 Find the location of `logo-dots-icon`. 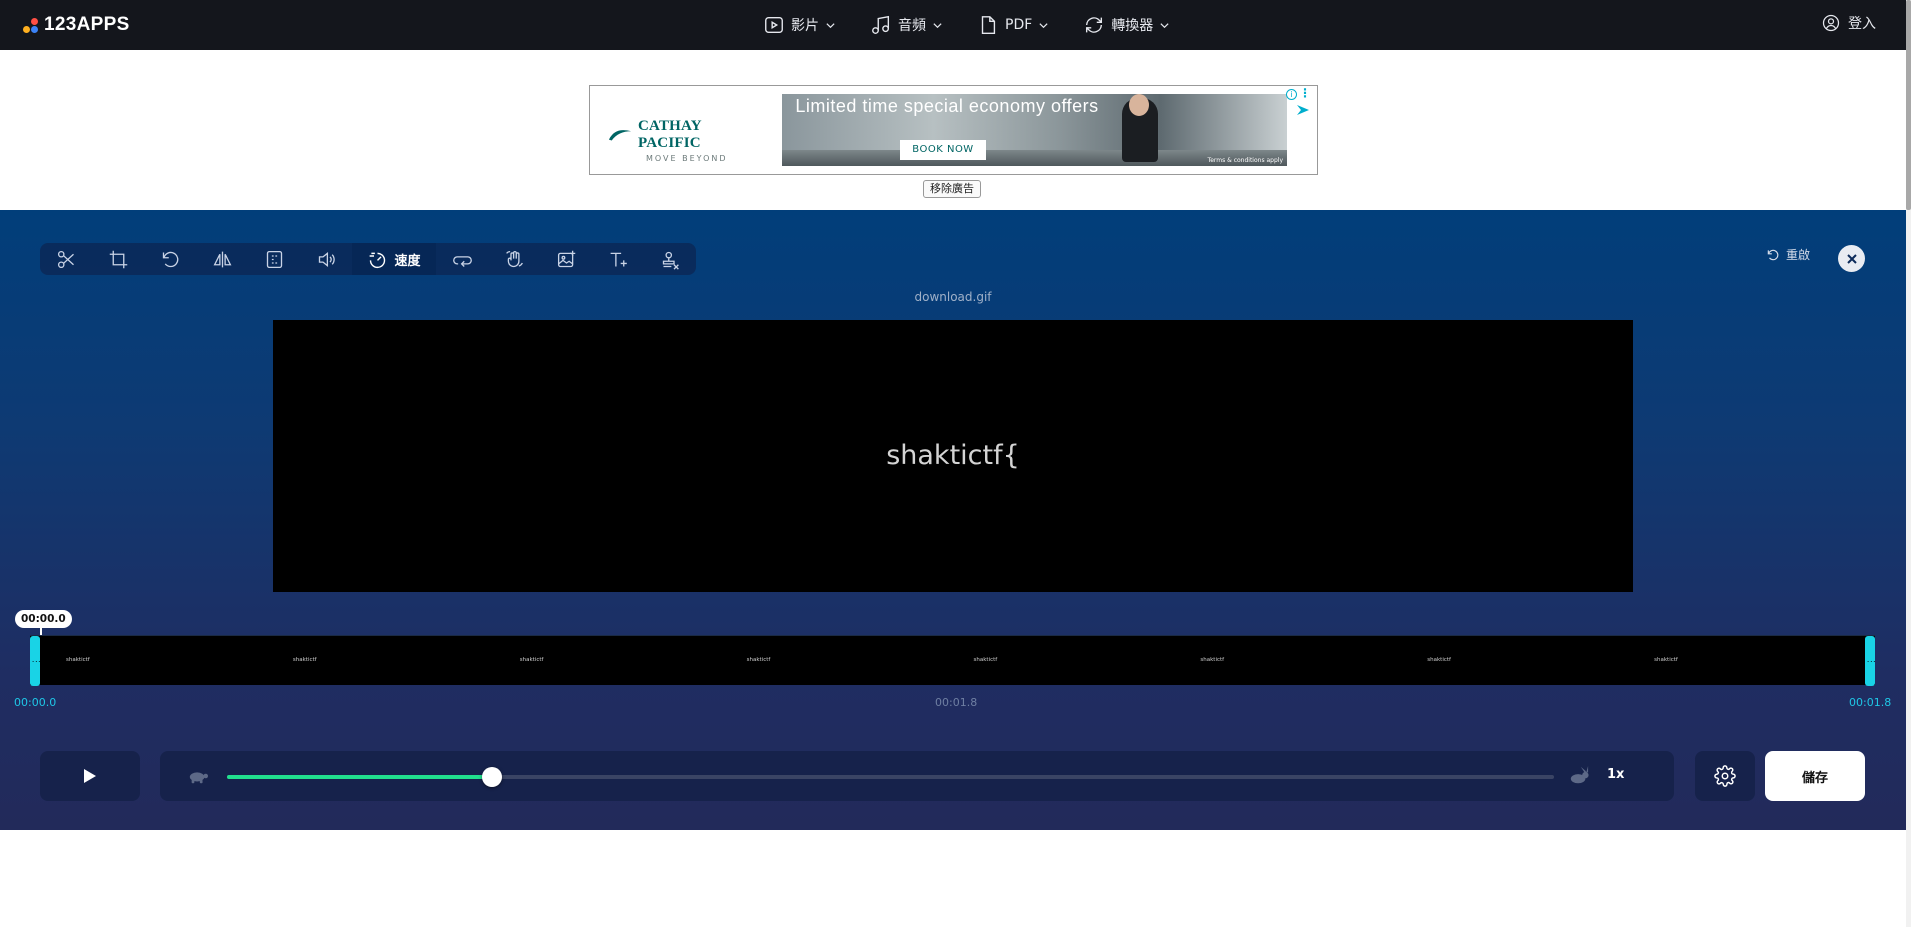

logo-dots-icon is located at coordinates (31, 25).